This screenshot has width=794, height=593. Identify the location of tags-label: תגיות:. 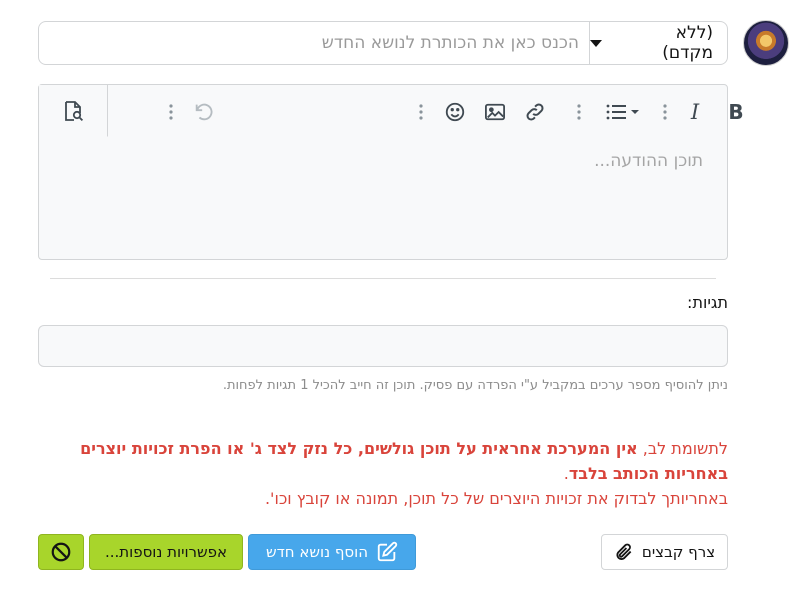
(707, 302).